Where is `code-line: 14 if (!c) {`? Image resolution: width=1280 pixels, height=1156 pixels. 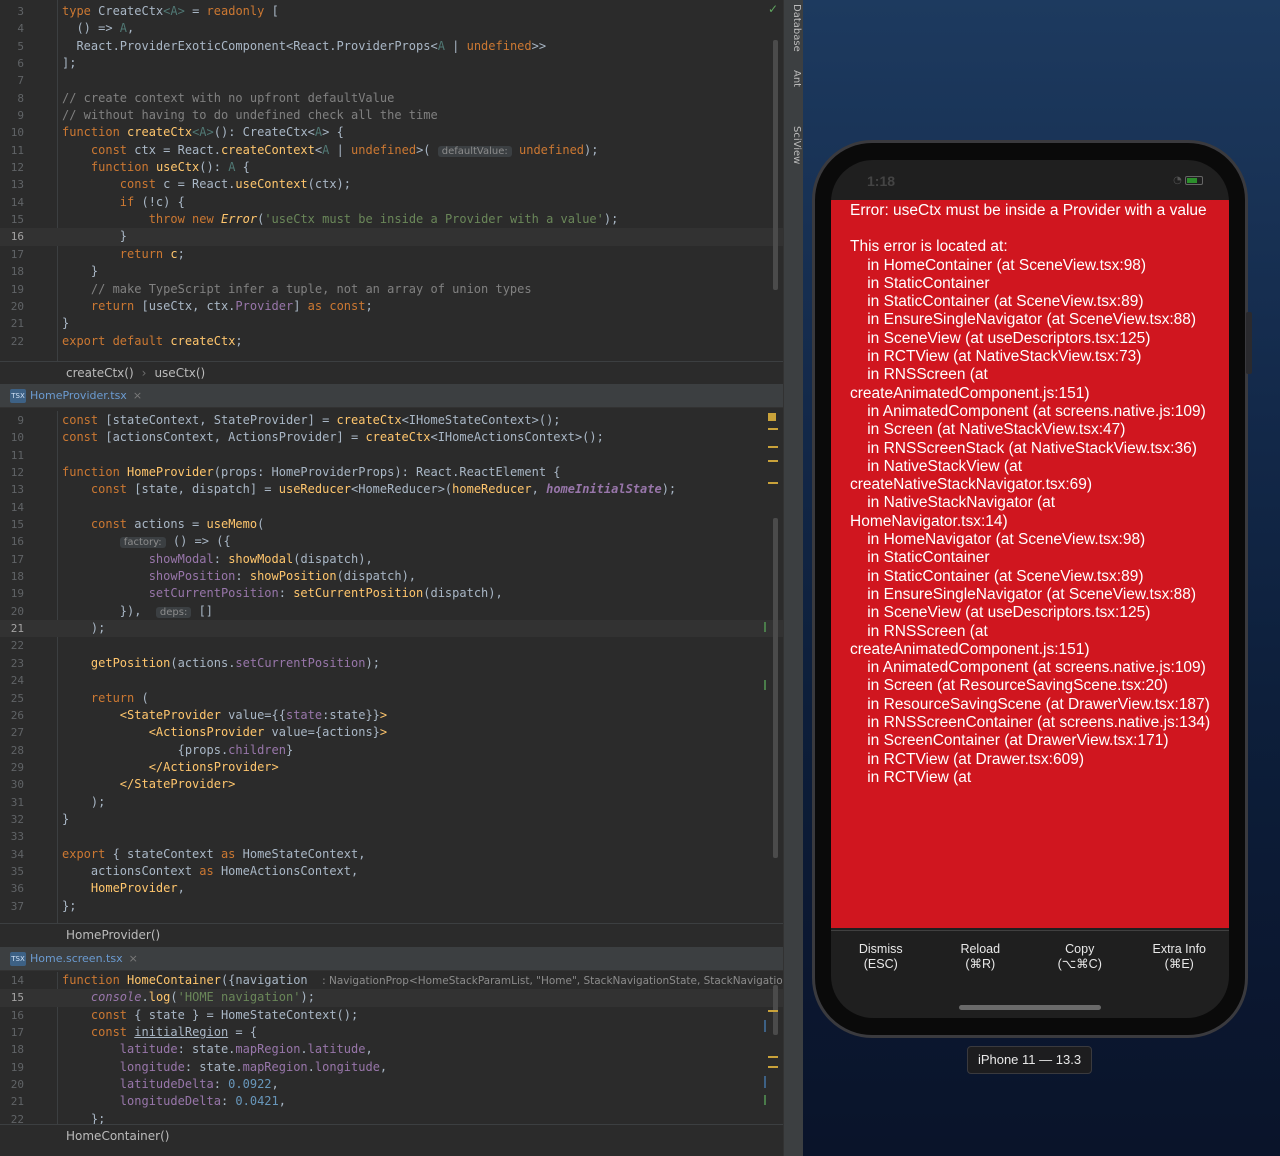
code-line: 14 if (!c) { is located at coordinates (391, 202).